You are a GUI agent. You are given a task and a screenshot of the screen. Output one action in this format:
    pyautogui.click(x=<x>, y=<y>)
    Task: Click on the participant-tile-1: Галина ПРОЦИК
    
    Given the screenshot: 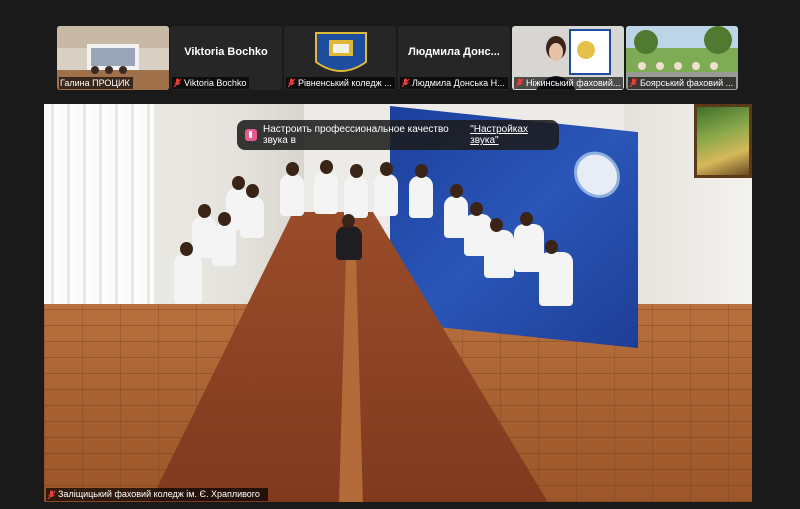 What is the action you would take?
    pyautogui.click(x=113, y=58)
    